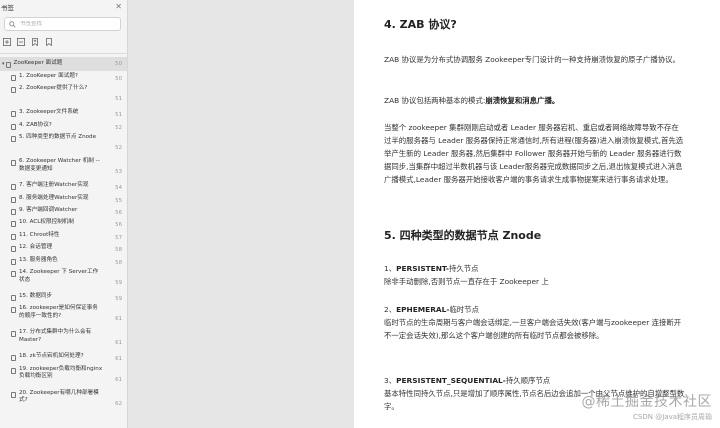 The image size is (720, 428). I want to click on toc-item-label: 5. 四种类型的数据节点 Znode, so click(58, 137).